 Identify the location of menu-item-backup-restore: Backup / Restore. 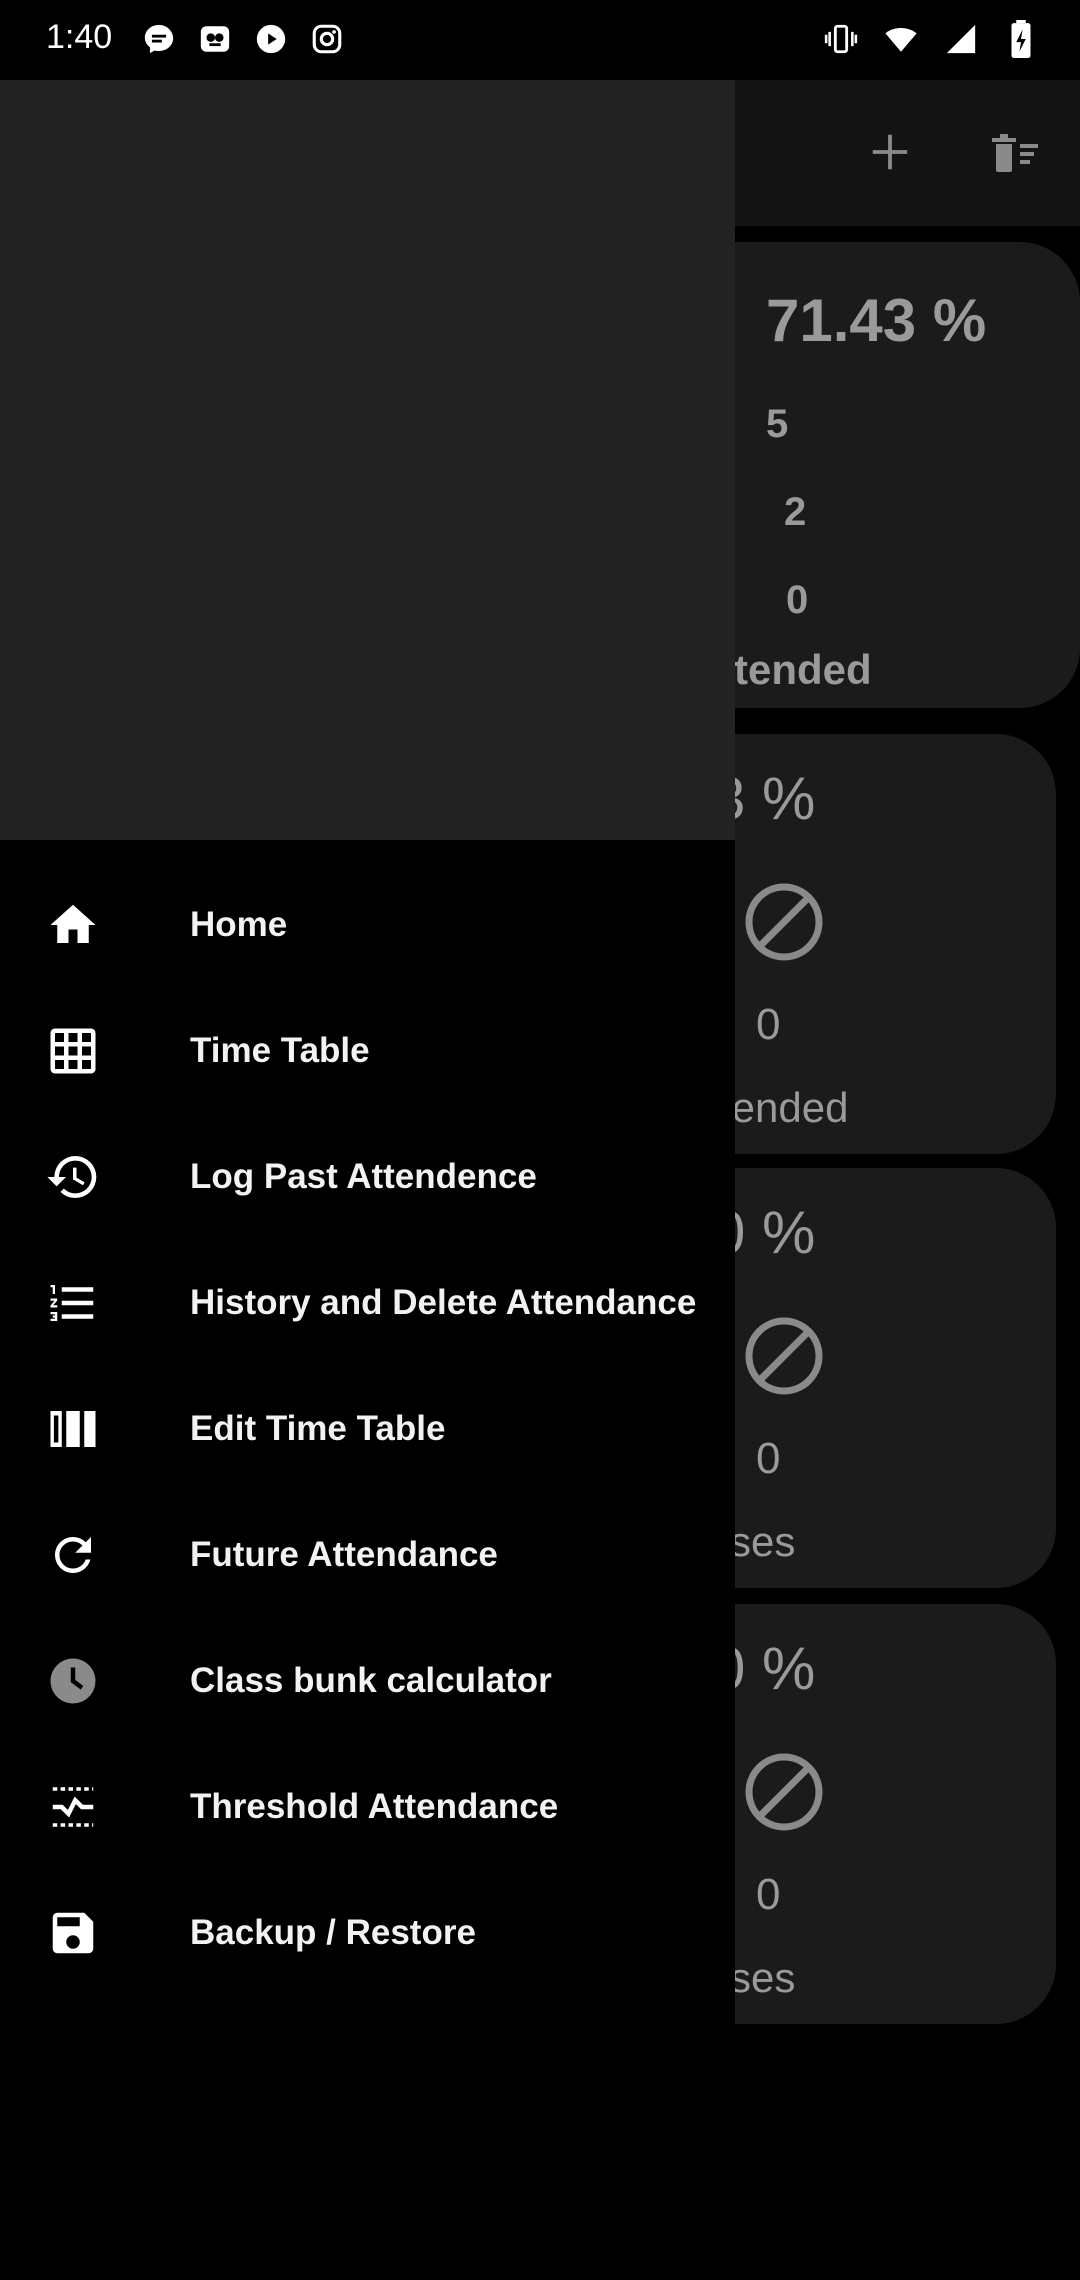
(367, 1933).